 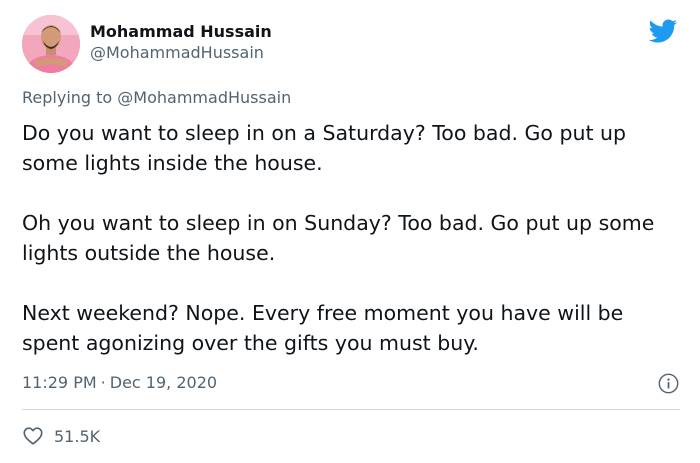 What do you see at coordinates (181, 53) in the screenshot?
I see `author-handle: @MohammadHussain` at bounding box center [181, 53].